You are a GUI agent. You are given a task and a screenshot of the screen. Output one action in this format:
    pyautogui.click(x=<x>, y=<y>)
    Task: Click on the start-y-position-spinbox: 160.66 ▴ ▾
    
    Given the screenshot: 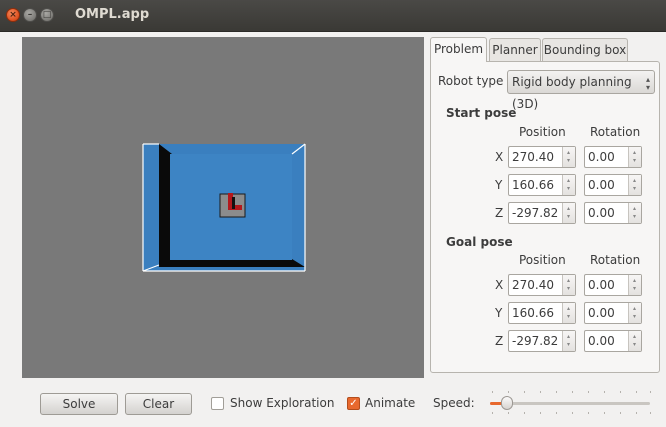 What is the action you would take?
    pyautogui.click(x=542, y=185)
    